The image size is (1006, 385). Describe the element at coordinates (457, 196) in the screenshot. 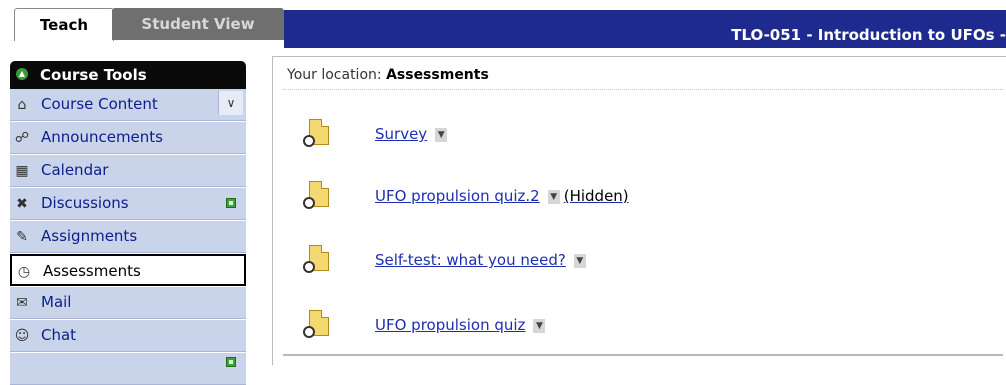

I see `assessment-link: UFO propulsion quiz.2` at that location.